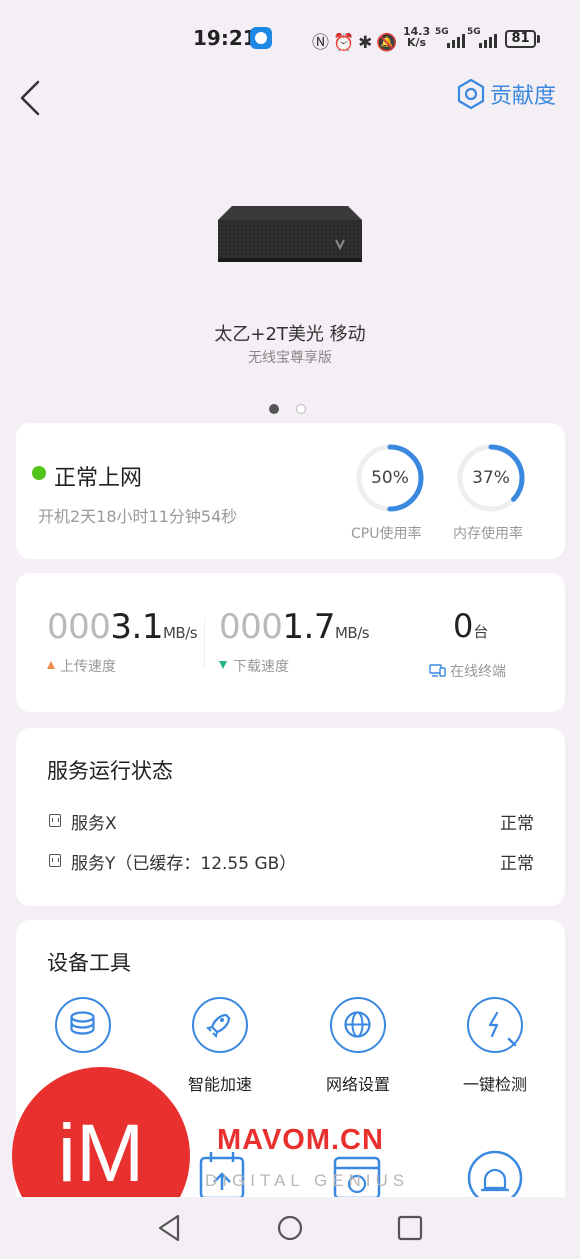  Describe the element at coordinates (39, 473) in the screenshot. I see `online-status-dot` at that location.